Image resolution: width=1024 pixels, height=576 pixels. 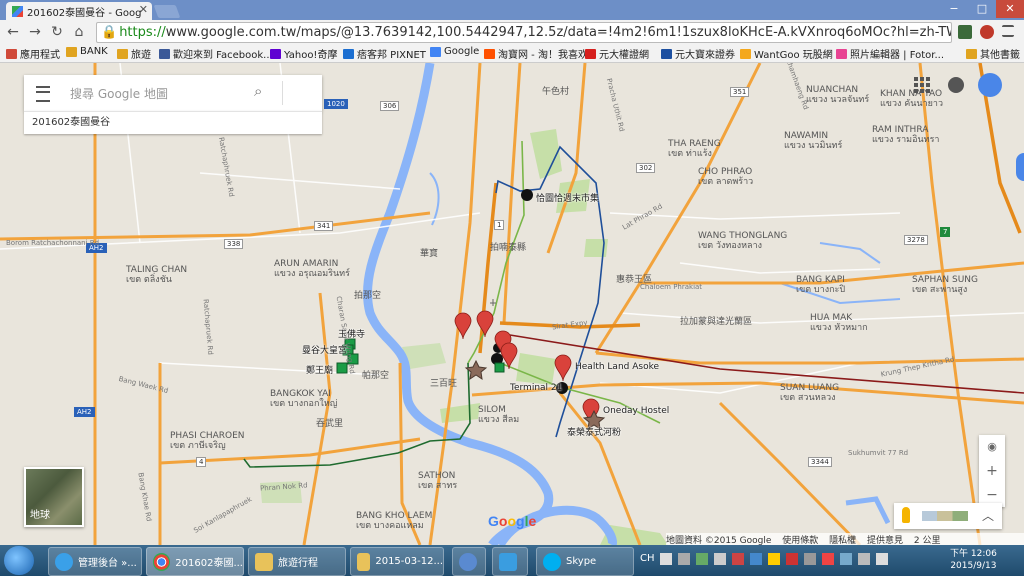 What do you see at coordinates (348, 53) in the screenshot?
I see `pixnet-icon` at bounding box center [348, 53].